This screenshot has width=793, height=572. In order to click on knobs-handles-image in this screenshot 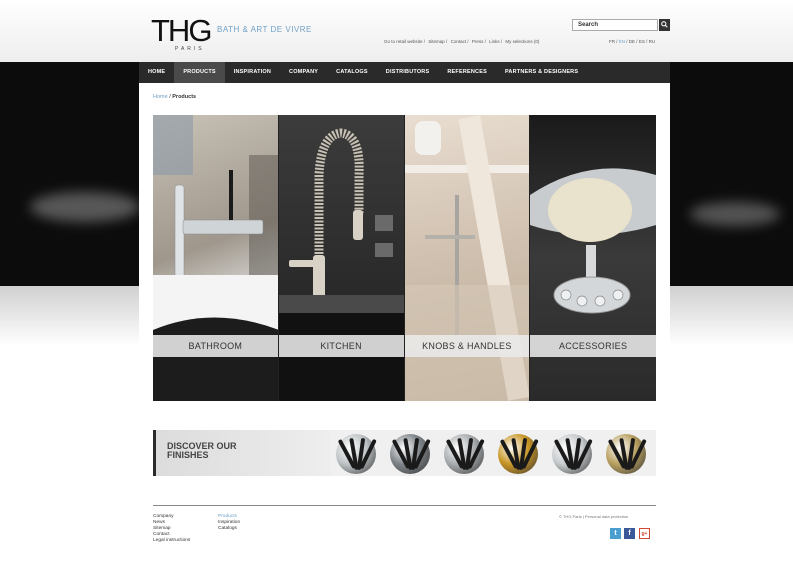, I will do `click(467, 258)`.